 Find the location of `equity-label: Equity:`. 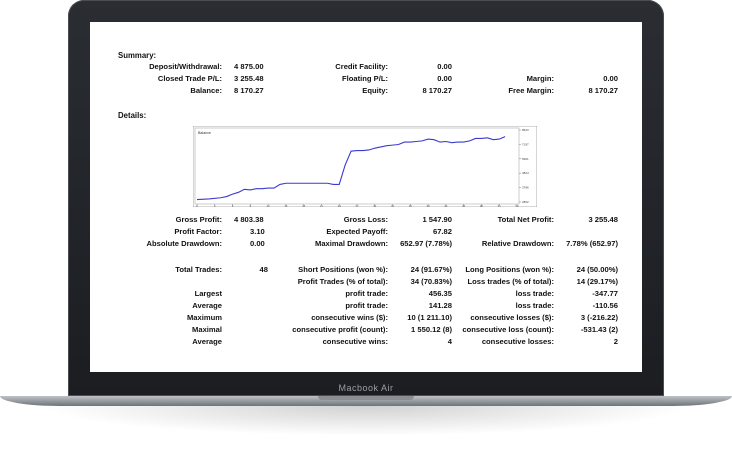

equity-label: Equity: is located at coordinates (375, 90).